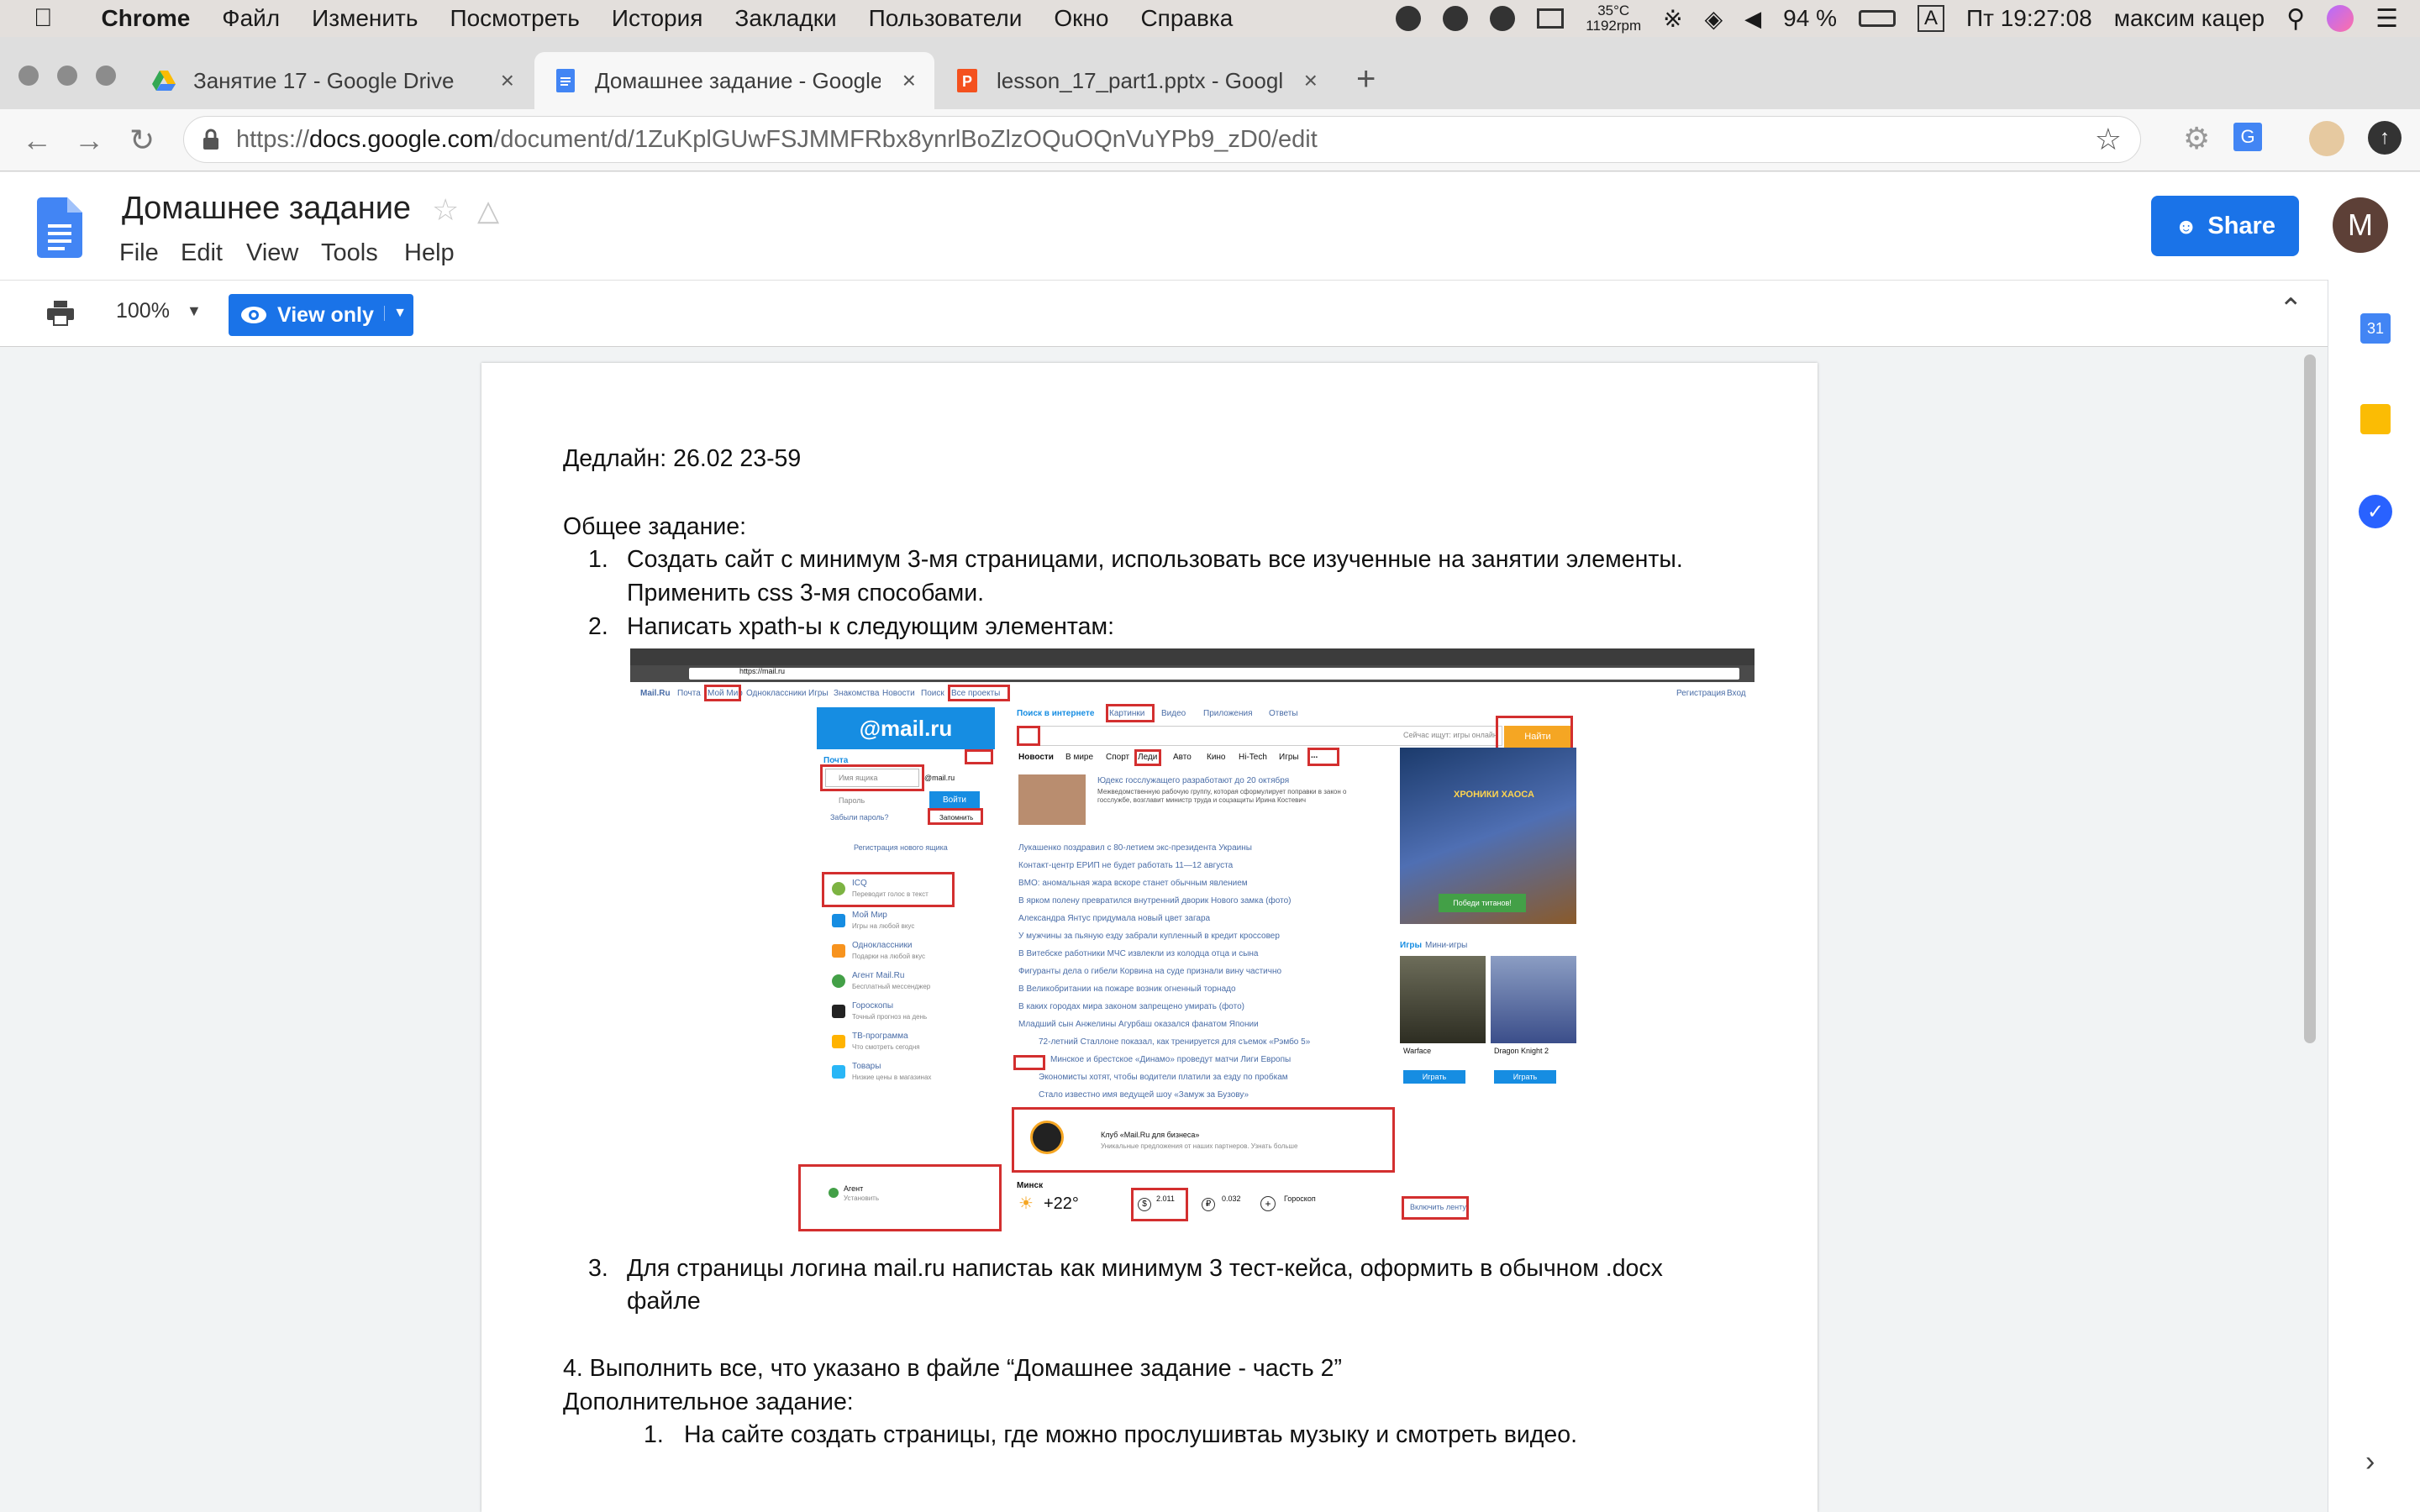 The width and height of the screenshot is (2420, 1512). Describe the element at coordinates (2375, 511) in the screenshot. I see `tasks-icon: ✓` at that location.